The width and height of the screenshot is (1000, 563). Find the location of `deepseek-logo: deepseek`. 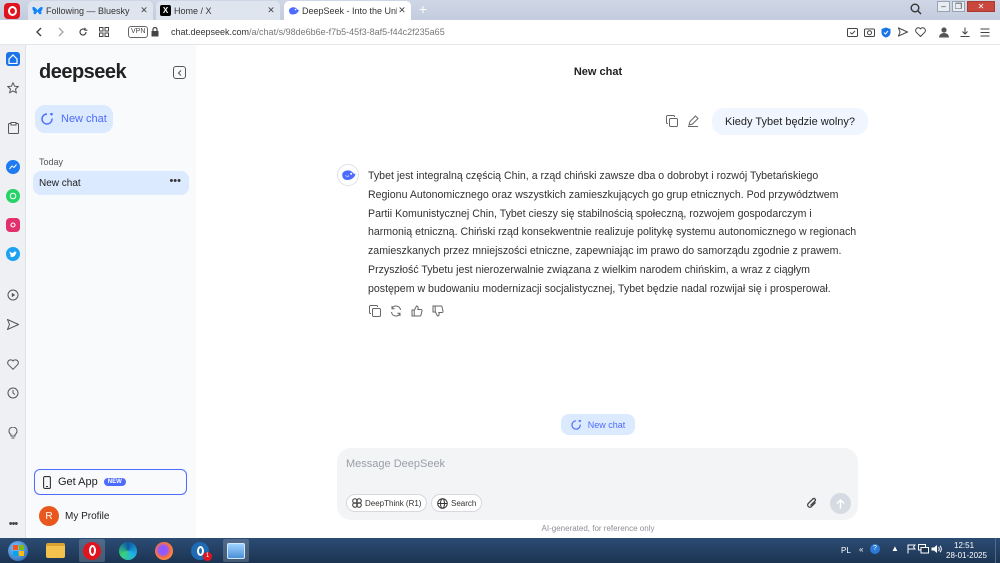

deepseek-logo: deepseek is located at coordinates (83, 72).